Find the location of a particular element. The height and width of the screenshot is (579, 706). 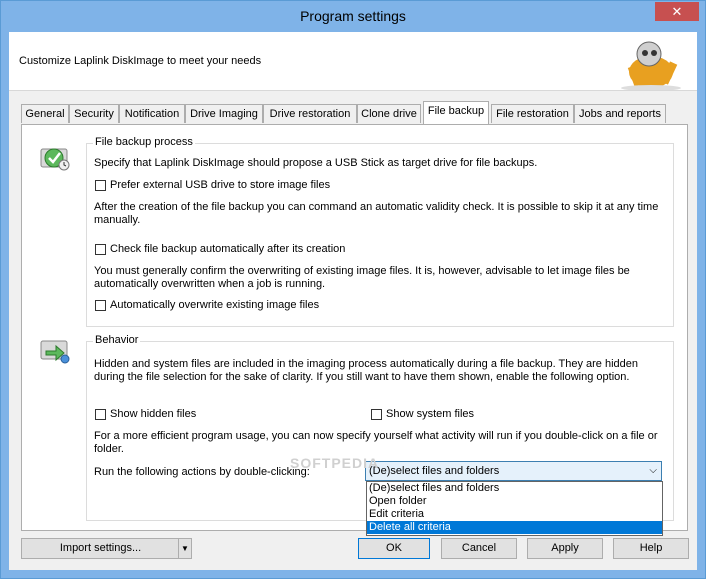

help-button: Help is located at coordinates (651, 548).